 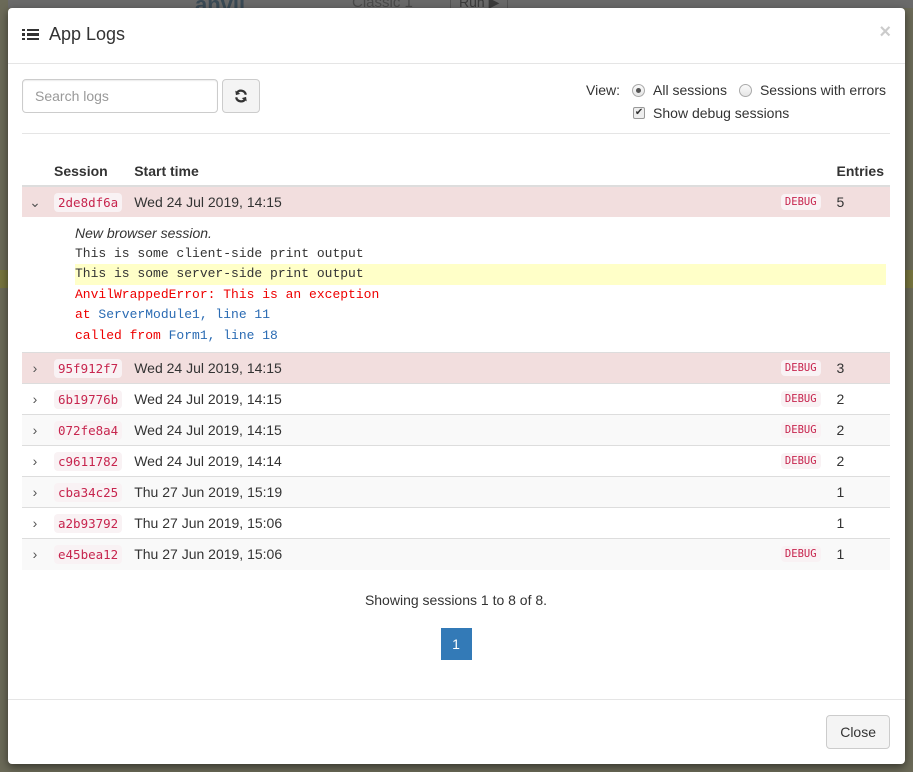 What do you see at coordinates (480, 315) in the screenshot?
I see `log-traceback-line: at ServerModule1, line 11` at bounding box center [480, 315].